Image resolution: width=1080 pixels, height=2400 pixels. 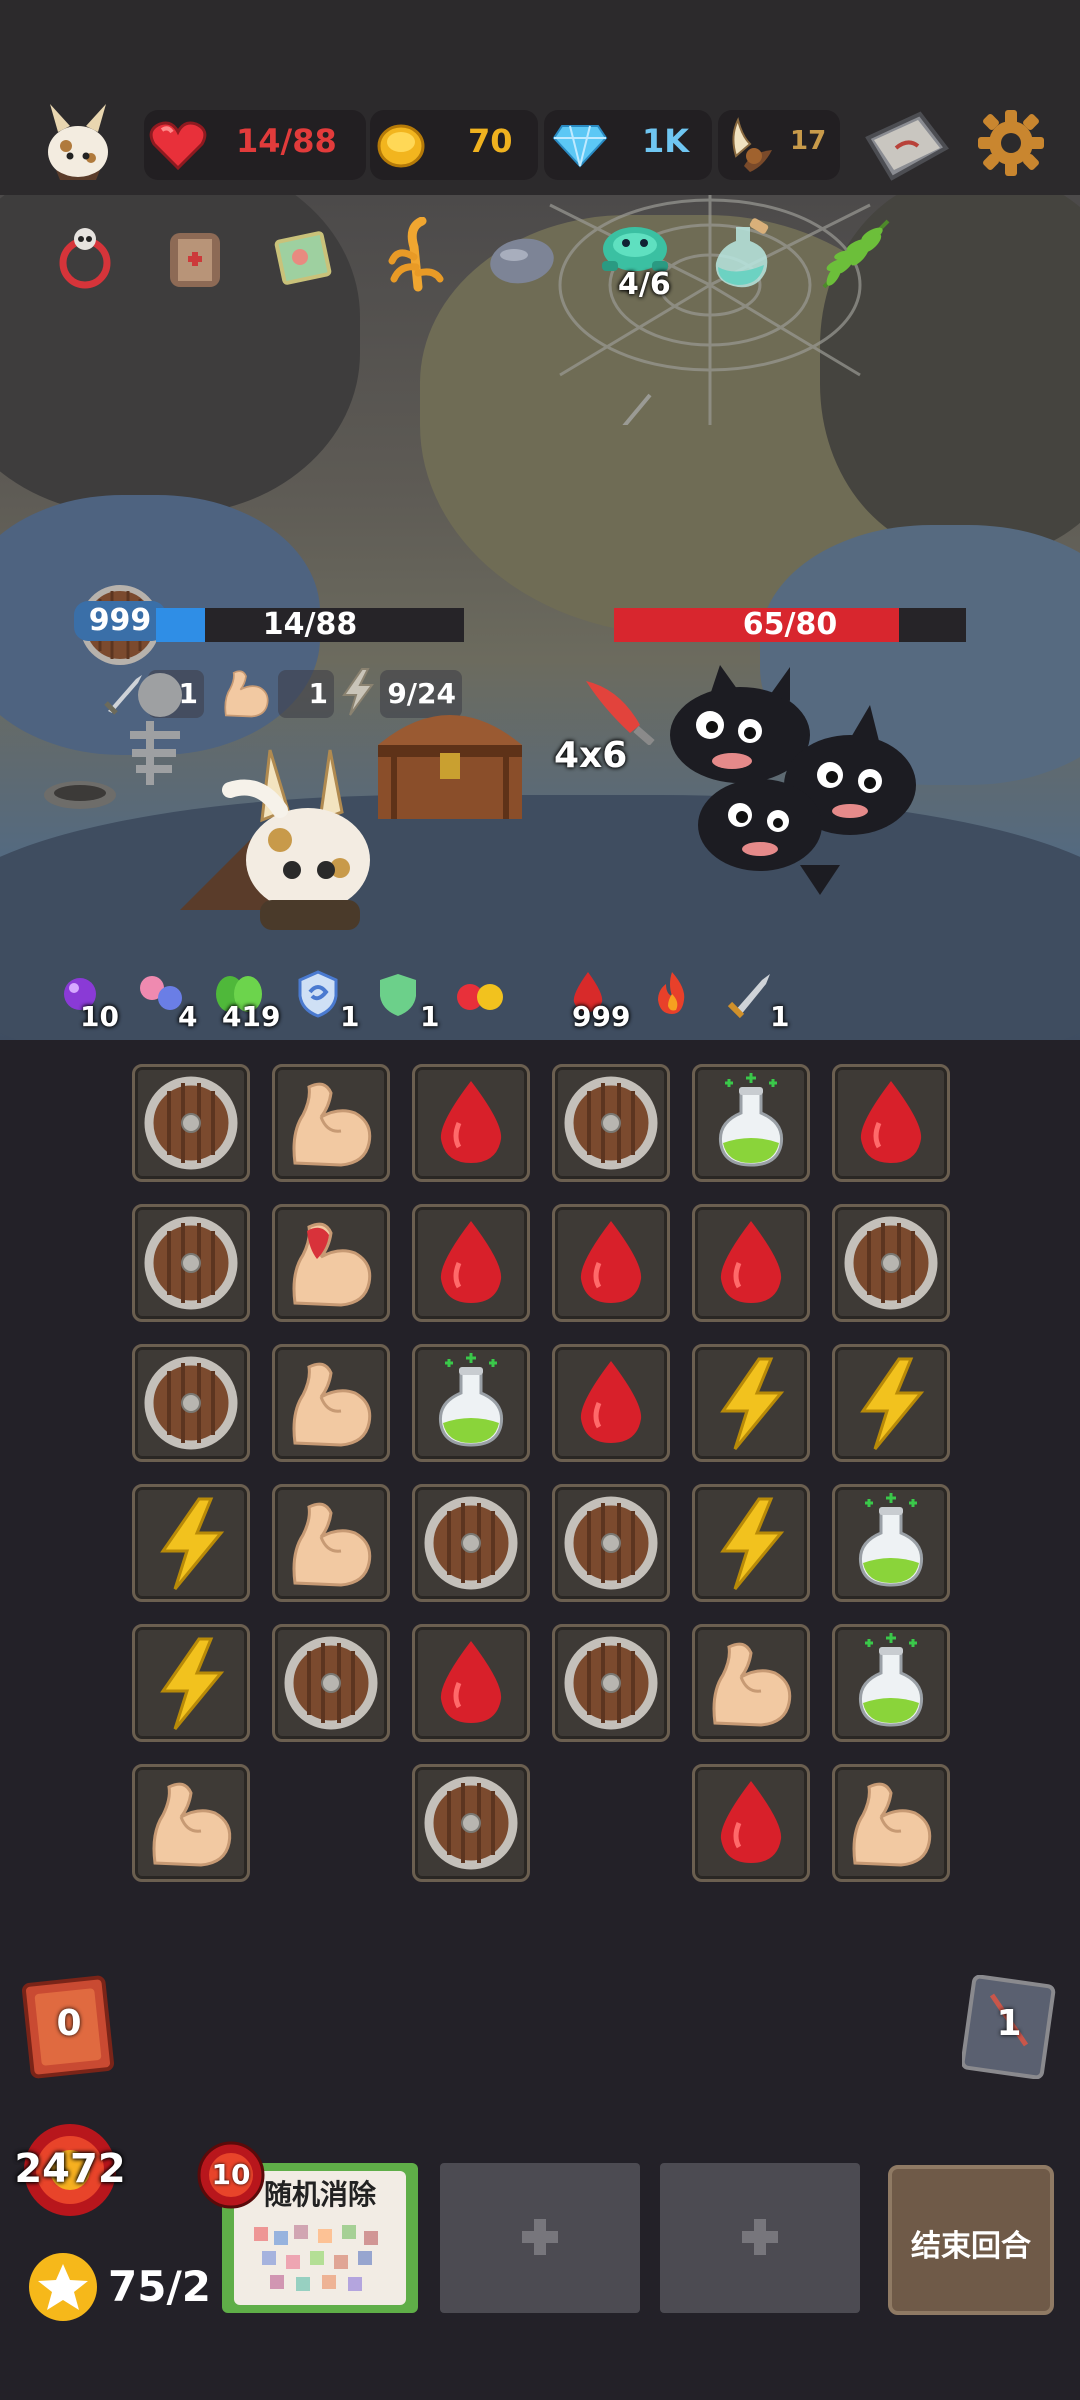 I want to click on buff-value-leaf: 419, so click(x=251, y=1016).